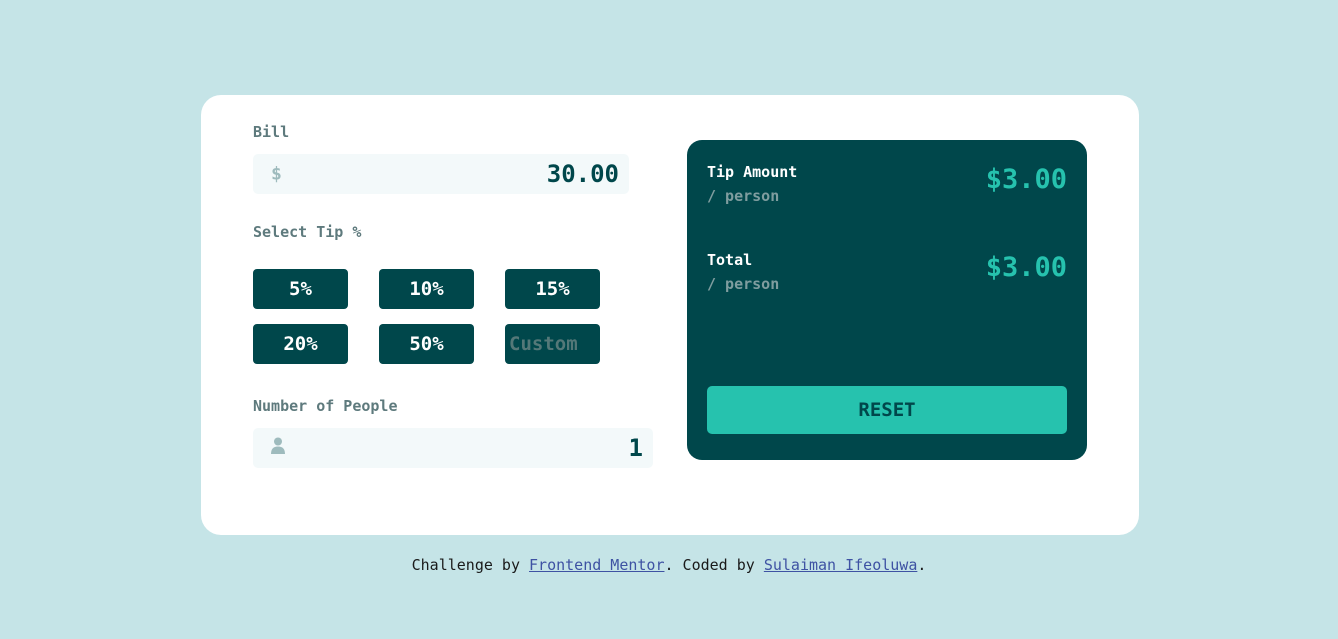  What do you see at coordinates (552, 344) in the screenshot?
I see `custom-tip-input: Custom` at bounding box center [552, 344].